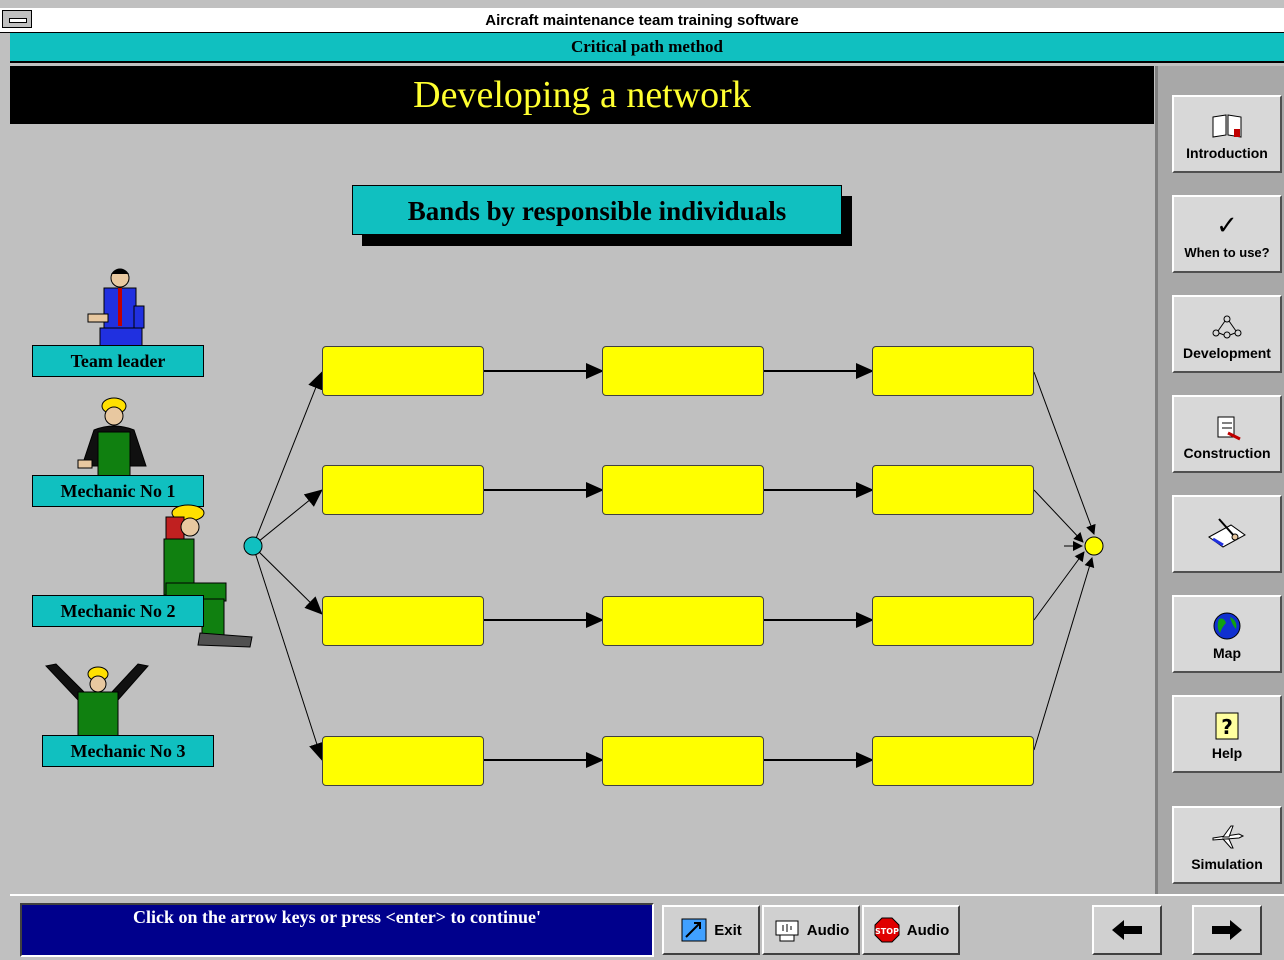 The width and height of the screenshot is (1284, 960). Describe the element at coordinates (1227, 126) in the screenshot. I see `book-icon` at that location.